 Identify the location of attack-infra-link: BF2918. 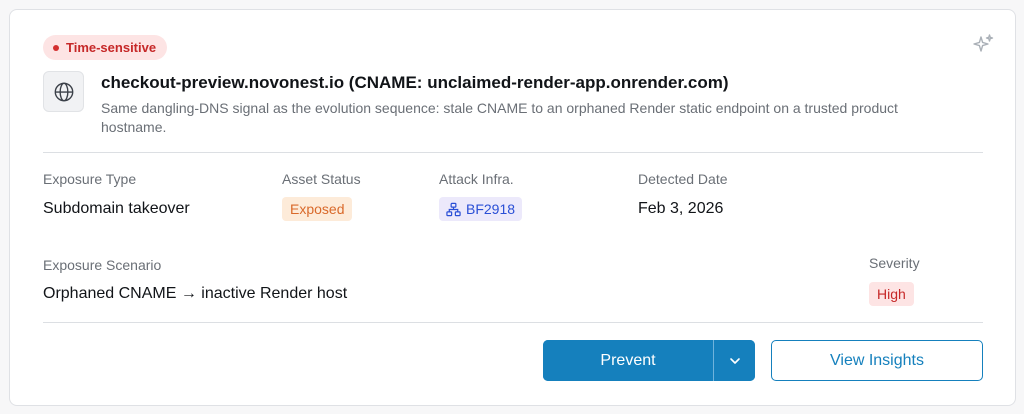
(481, 209).